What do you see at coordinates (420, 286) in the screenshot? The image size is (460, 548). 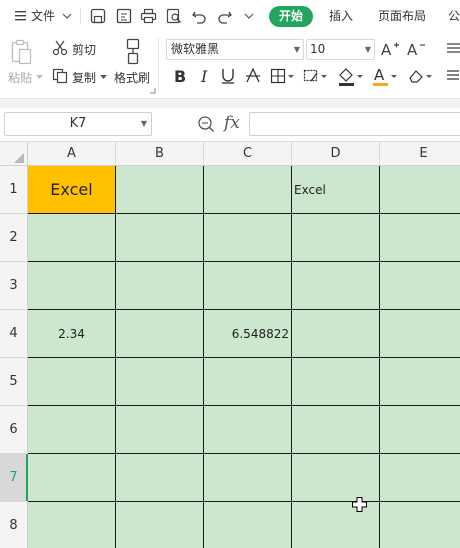 I see `cell-e3` at bounding box center [420, 286].